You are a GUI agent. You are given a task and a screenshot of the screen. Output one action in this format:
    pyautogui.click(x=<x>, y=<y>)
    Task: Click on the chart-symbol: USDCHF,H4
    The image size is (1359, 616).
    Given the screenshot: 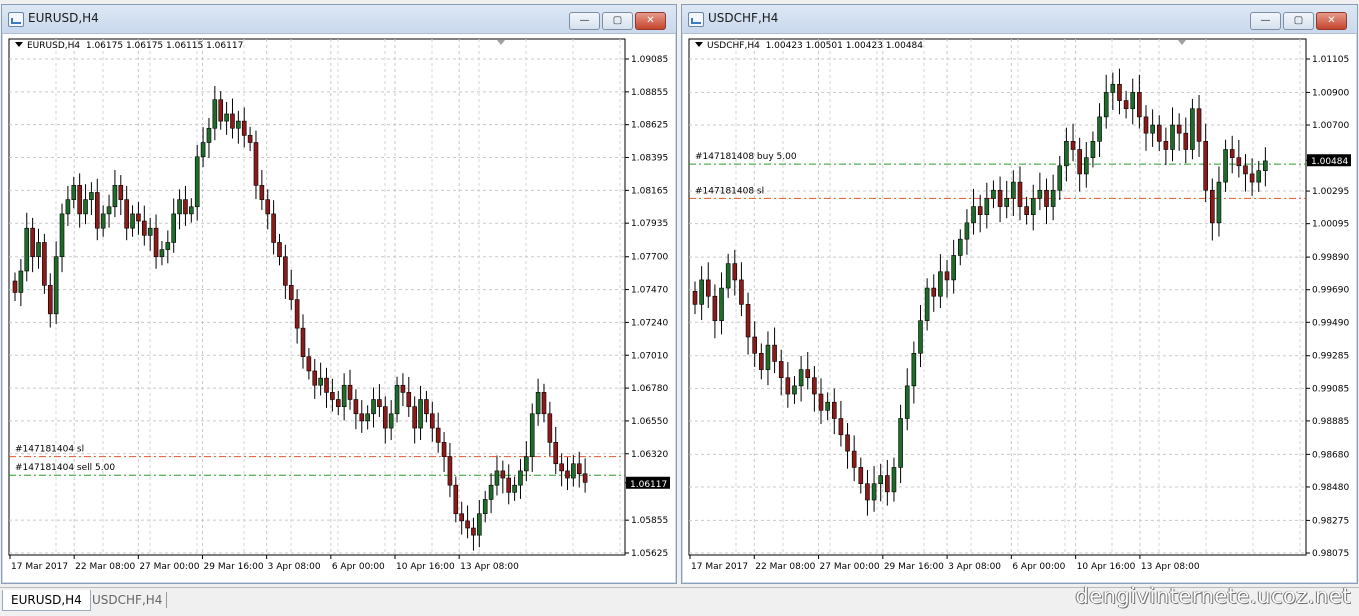 What is the action you would take?
    pyautogui.click(x=733, y=46)
    